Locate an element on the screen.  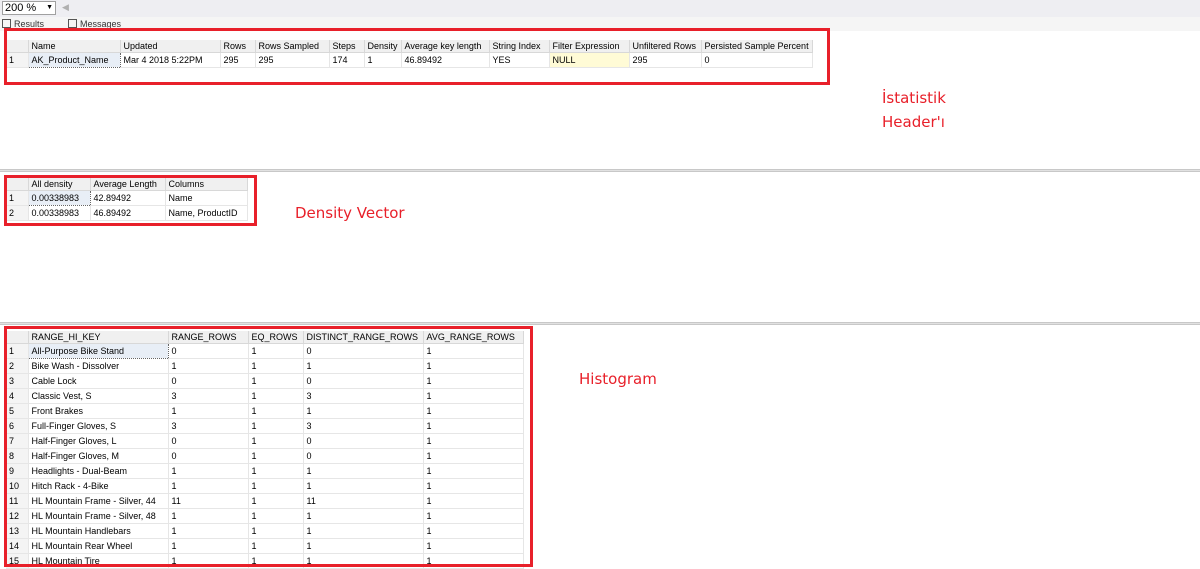
zoom-select: 200 % ▼ is located at coordinates (29, 8).